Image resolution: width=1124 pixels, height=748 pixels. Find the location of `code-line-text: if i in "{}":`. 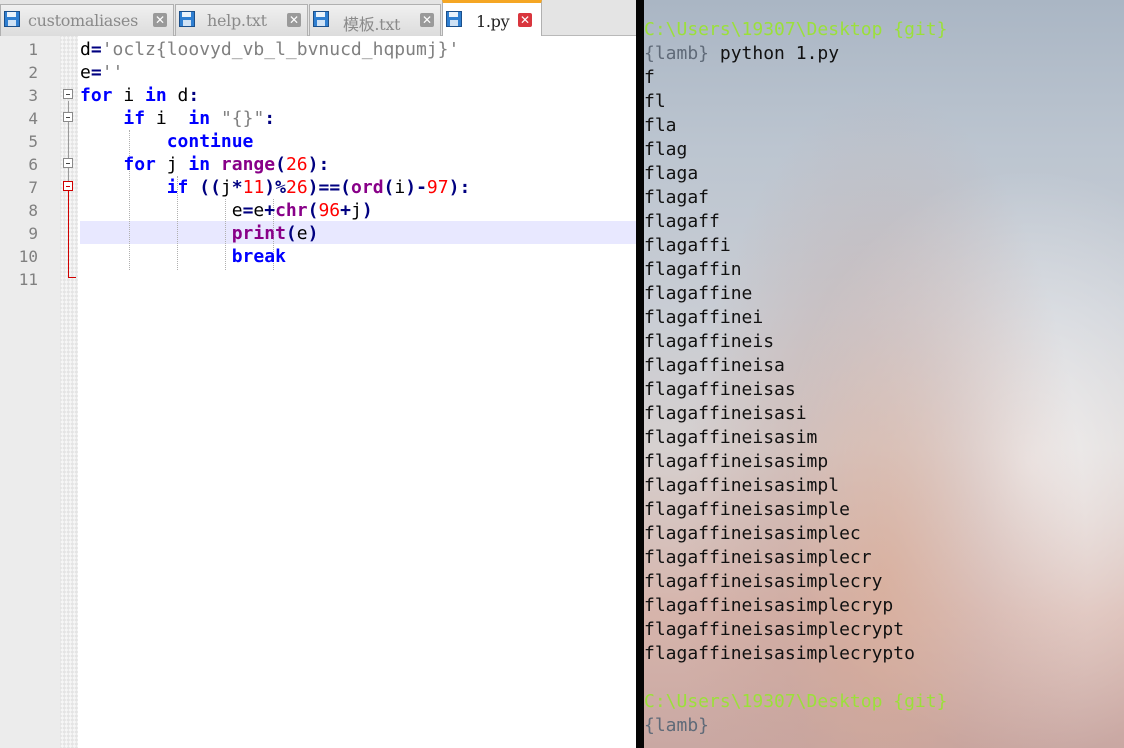

code-line-text: if i in "{}": is located at coordinates (199, 118).